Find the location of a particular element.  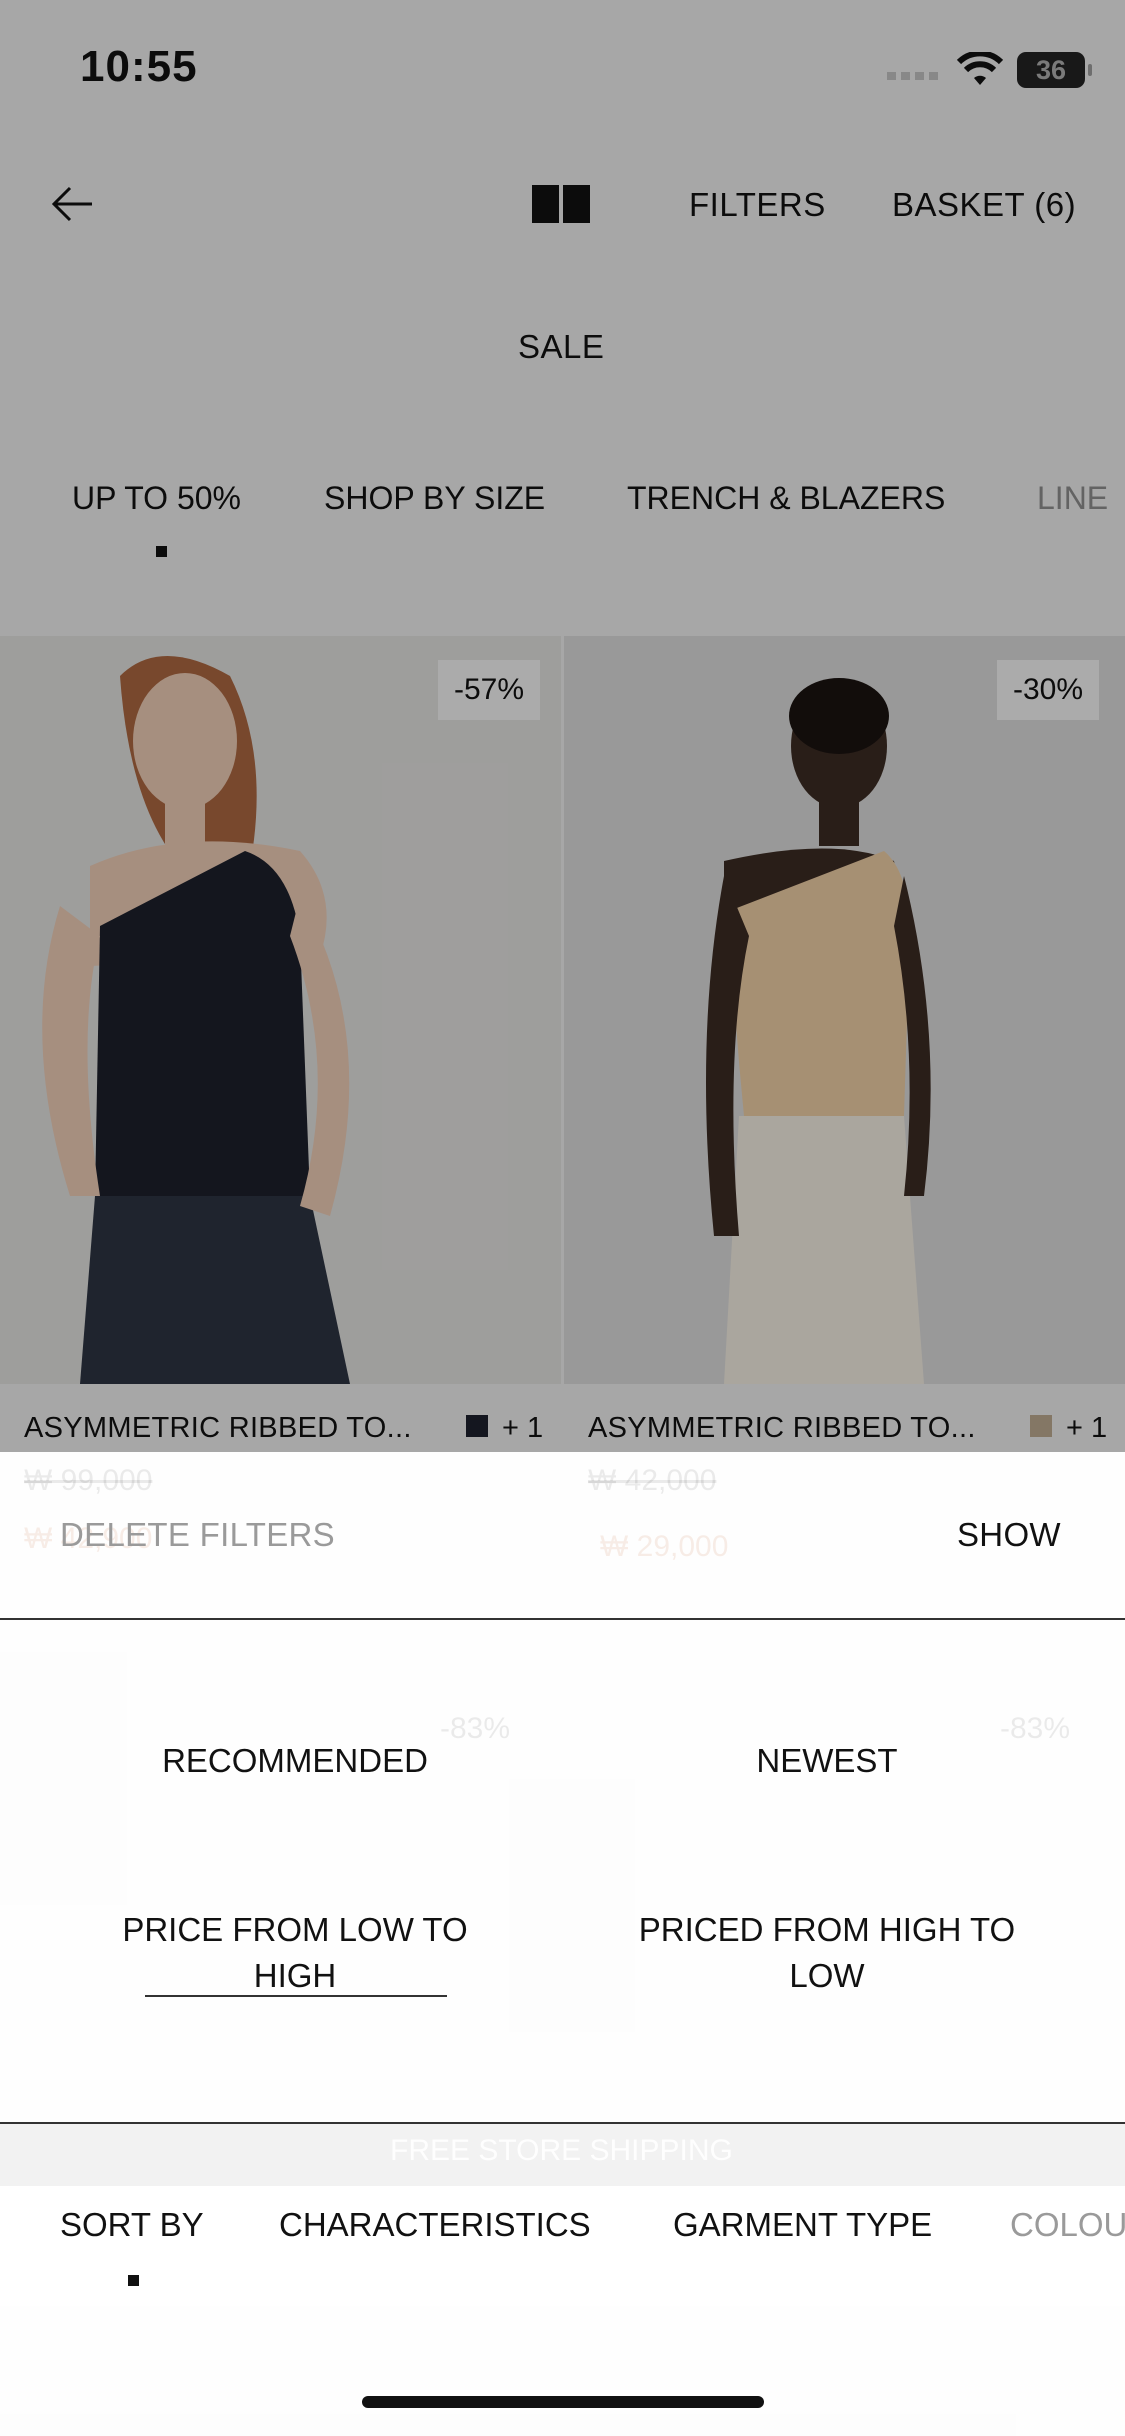

product-old-price: ₩ 42,000 is located at coordinates (652, 1480).